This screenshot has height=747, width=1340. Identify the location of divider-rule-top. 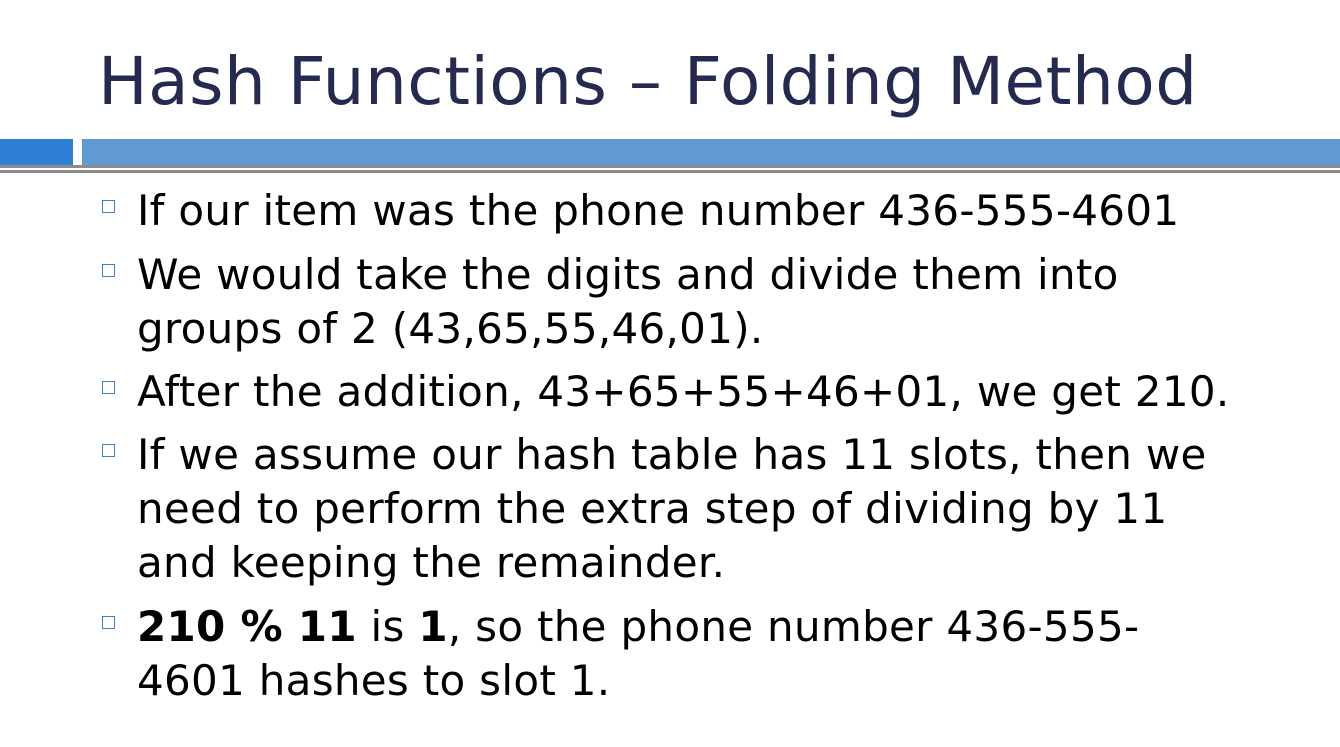
(670, 166).